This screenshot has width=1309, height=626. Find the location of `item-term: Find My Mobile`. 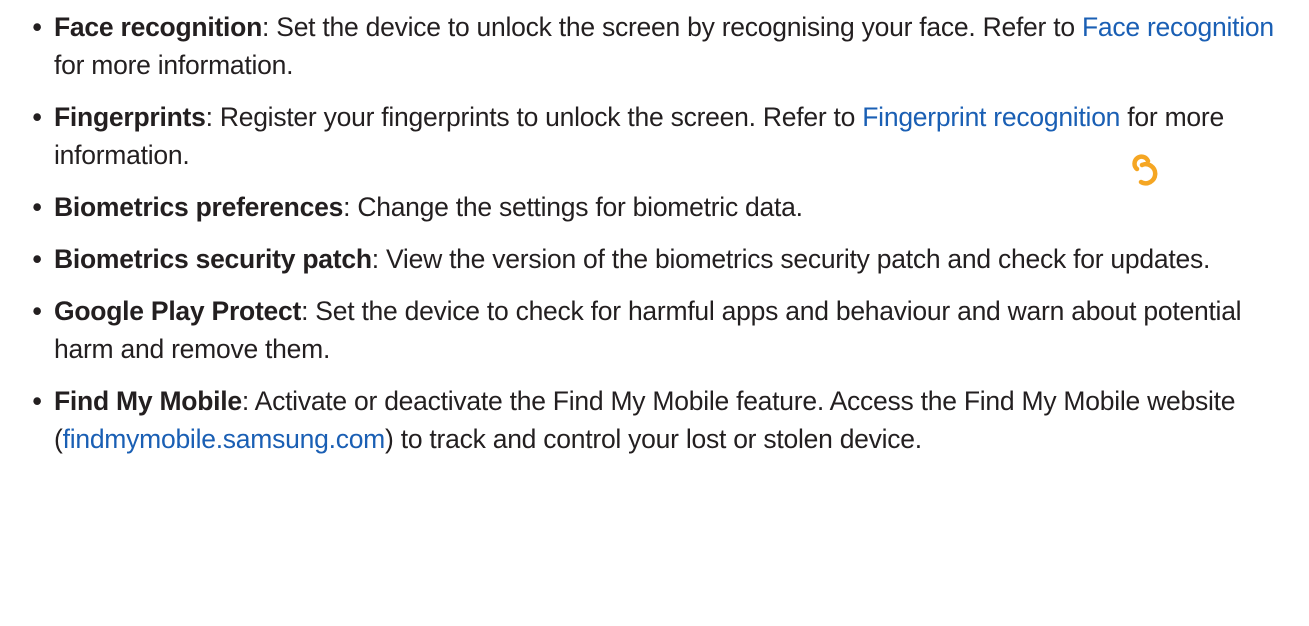

item-term: Find My Mobile is located at coordinates (148, 401).